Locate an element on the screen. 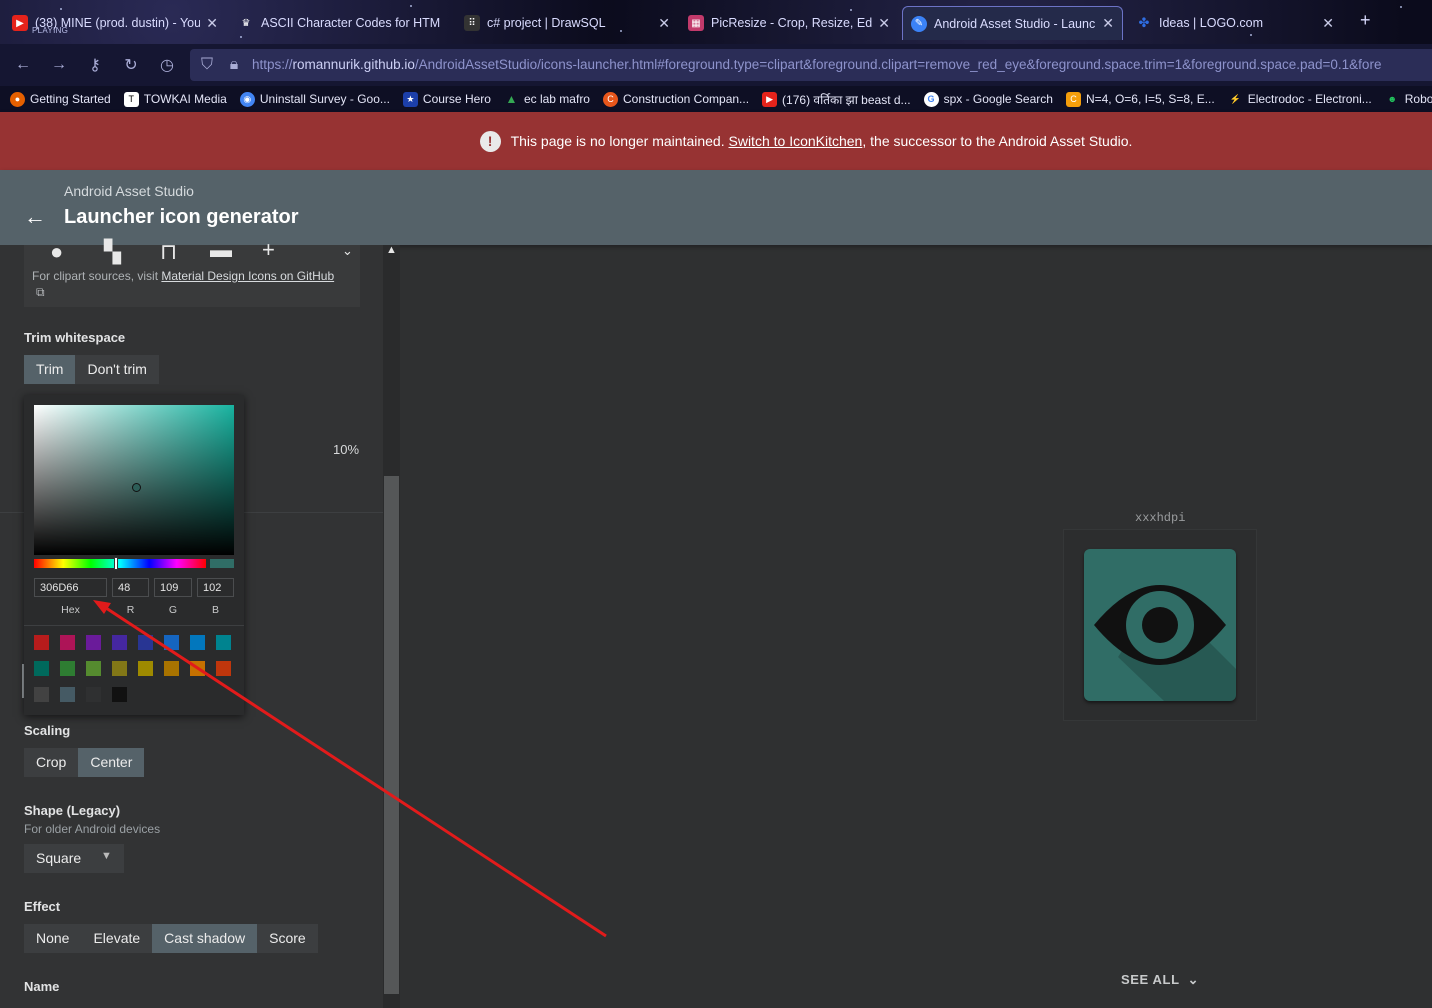 Image resolution: width=1432 pixels, height=1008 pixels. trim-toggle: Trim Don't trim is located at coordinates (91, 369).